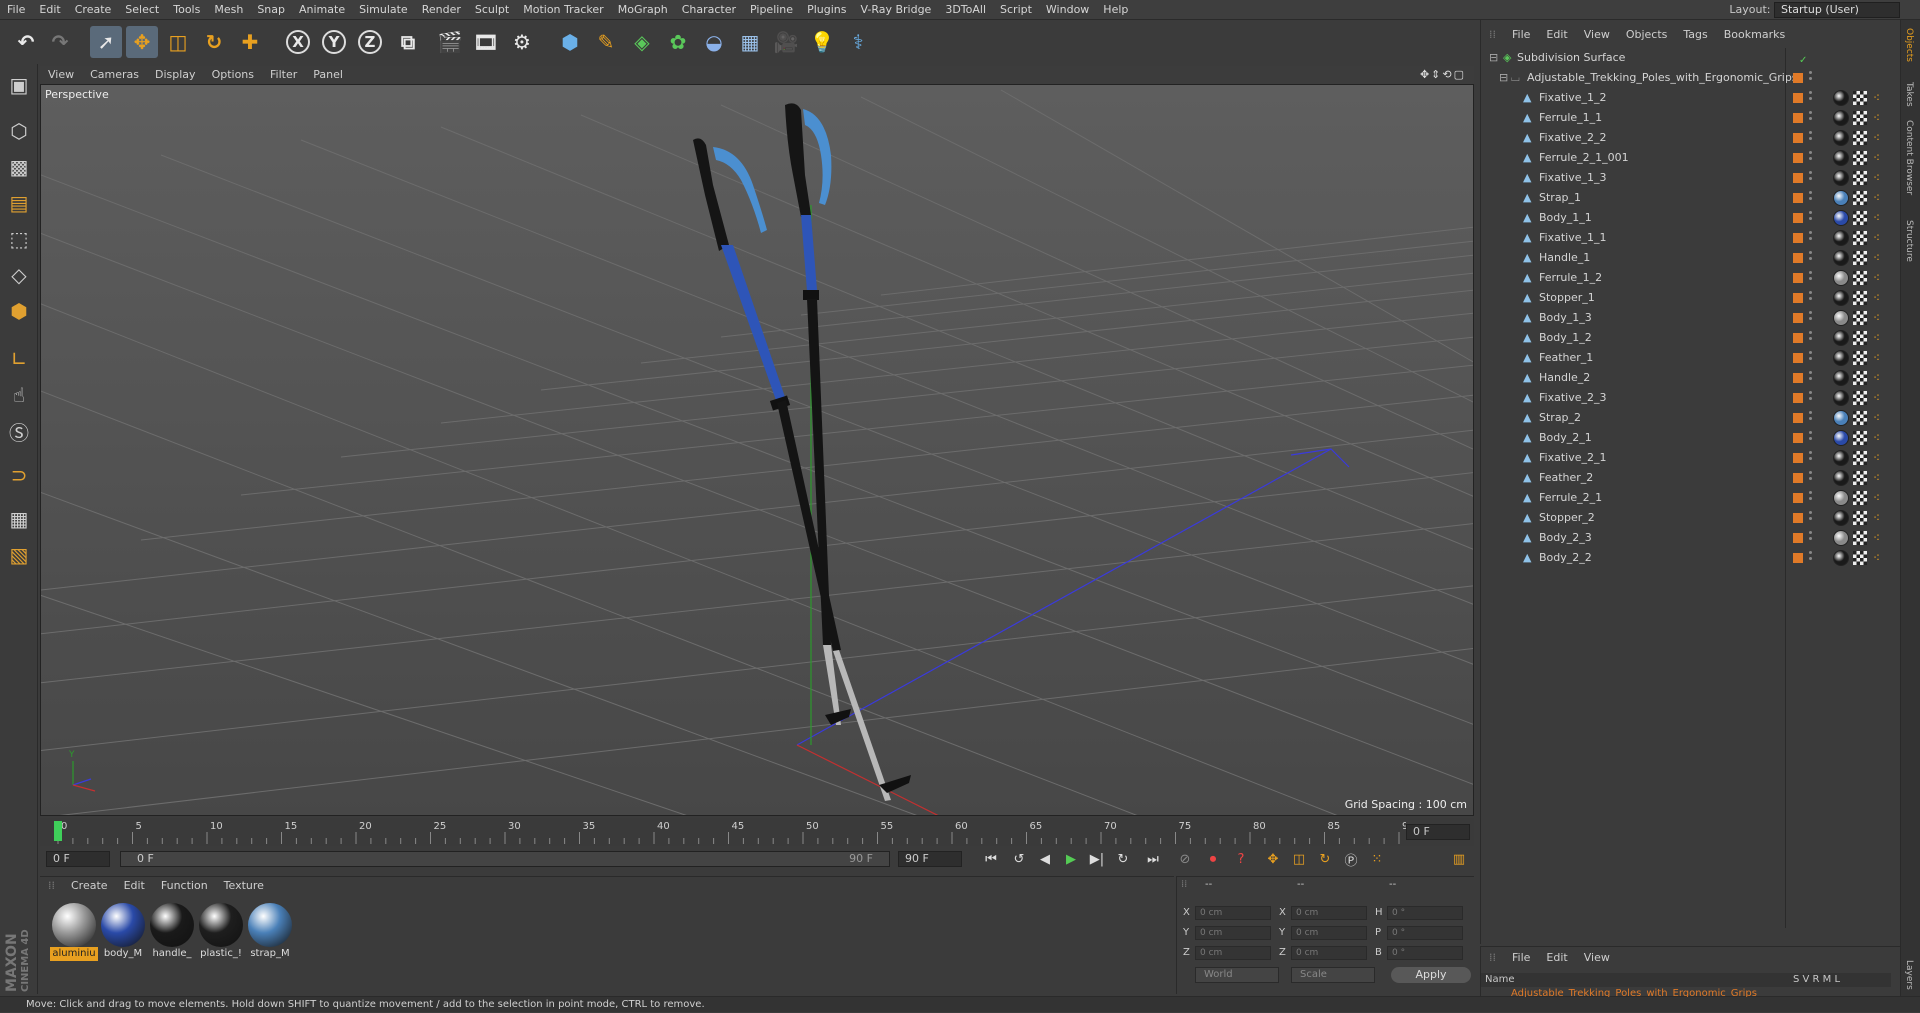 This screenshot has height=1013, width=1920. I want to click on menu-3dtoall: 3DToAll, so click(965, 10).